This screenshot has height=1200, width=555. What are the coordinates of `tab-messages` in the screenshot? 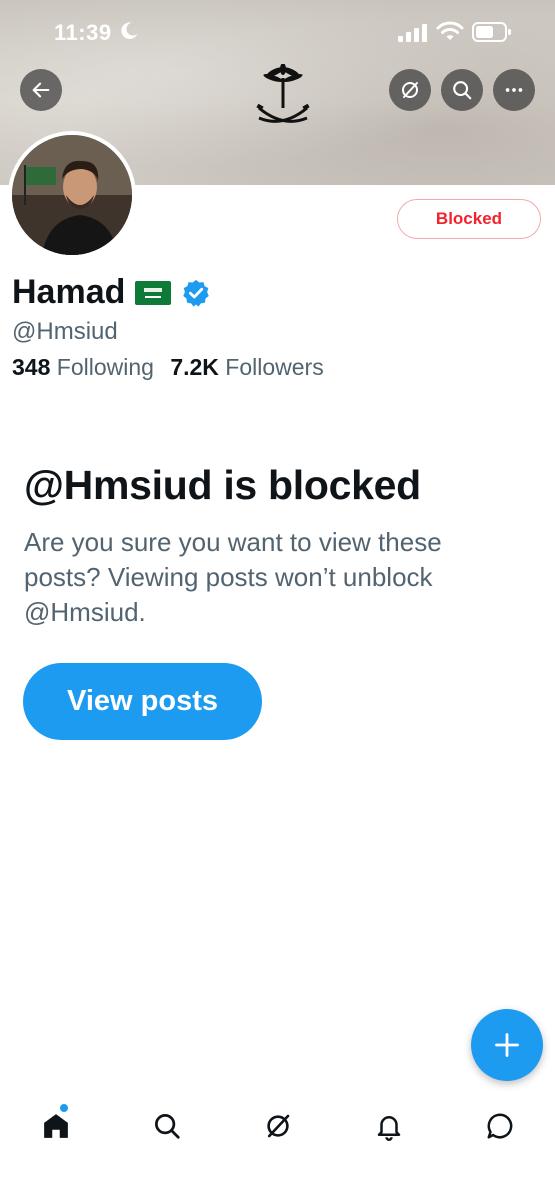 It's located at (500, 1126).